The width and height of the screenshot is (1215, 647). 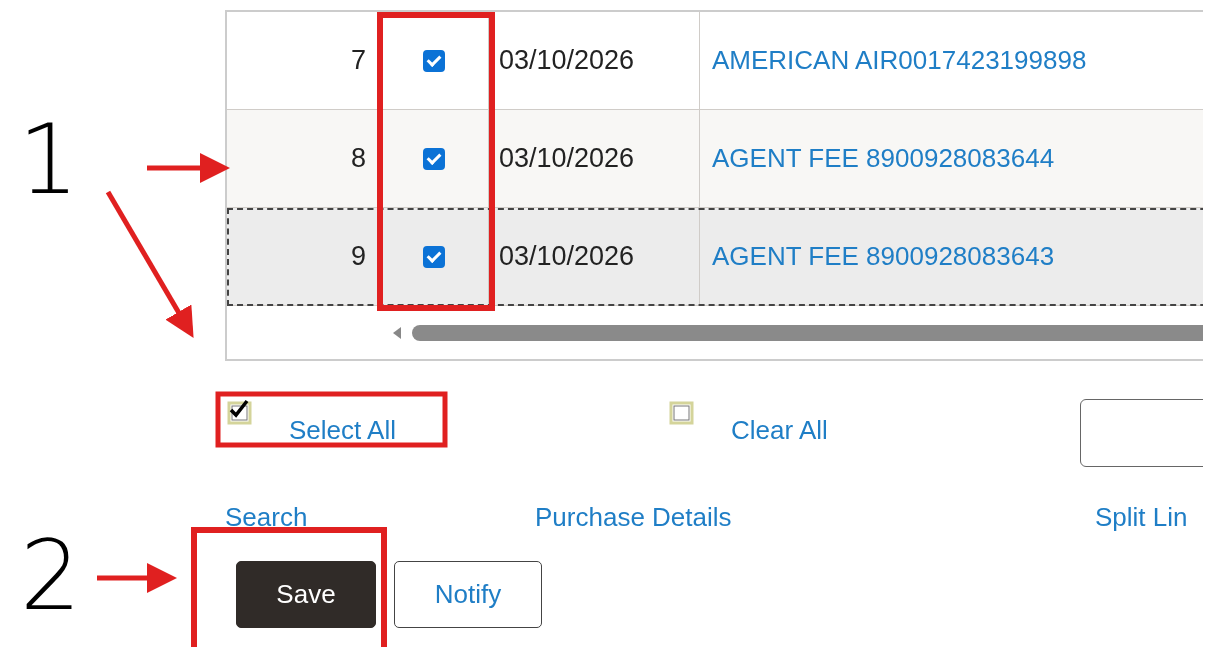 I want to click on select-link: Clear All, so click(x=779, y=430).